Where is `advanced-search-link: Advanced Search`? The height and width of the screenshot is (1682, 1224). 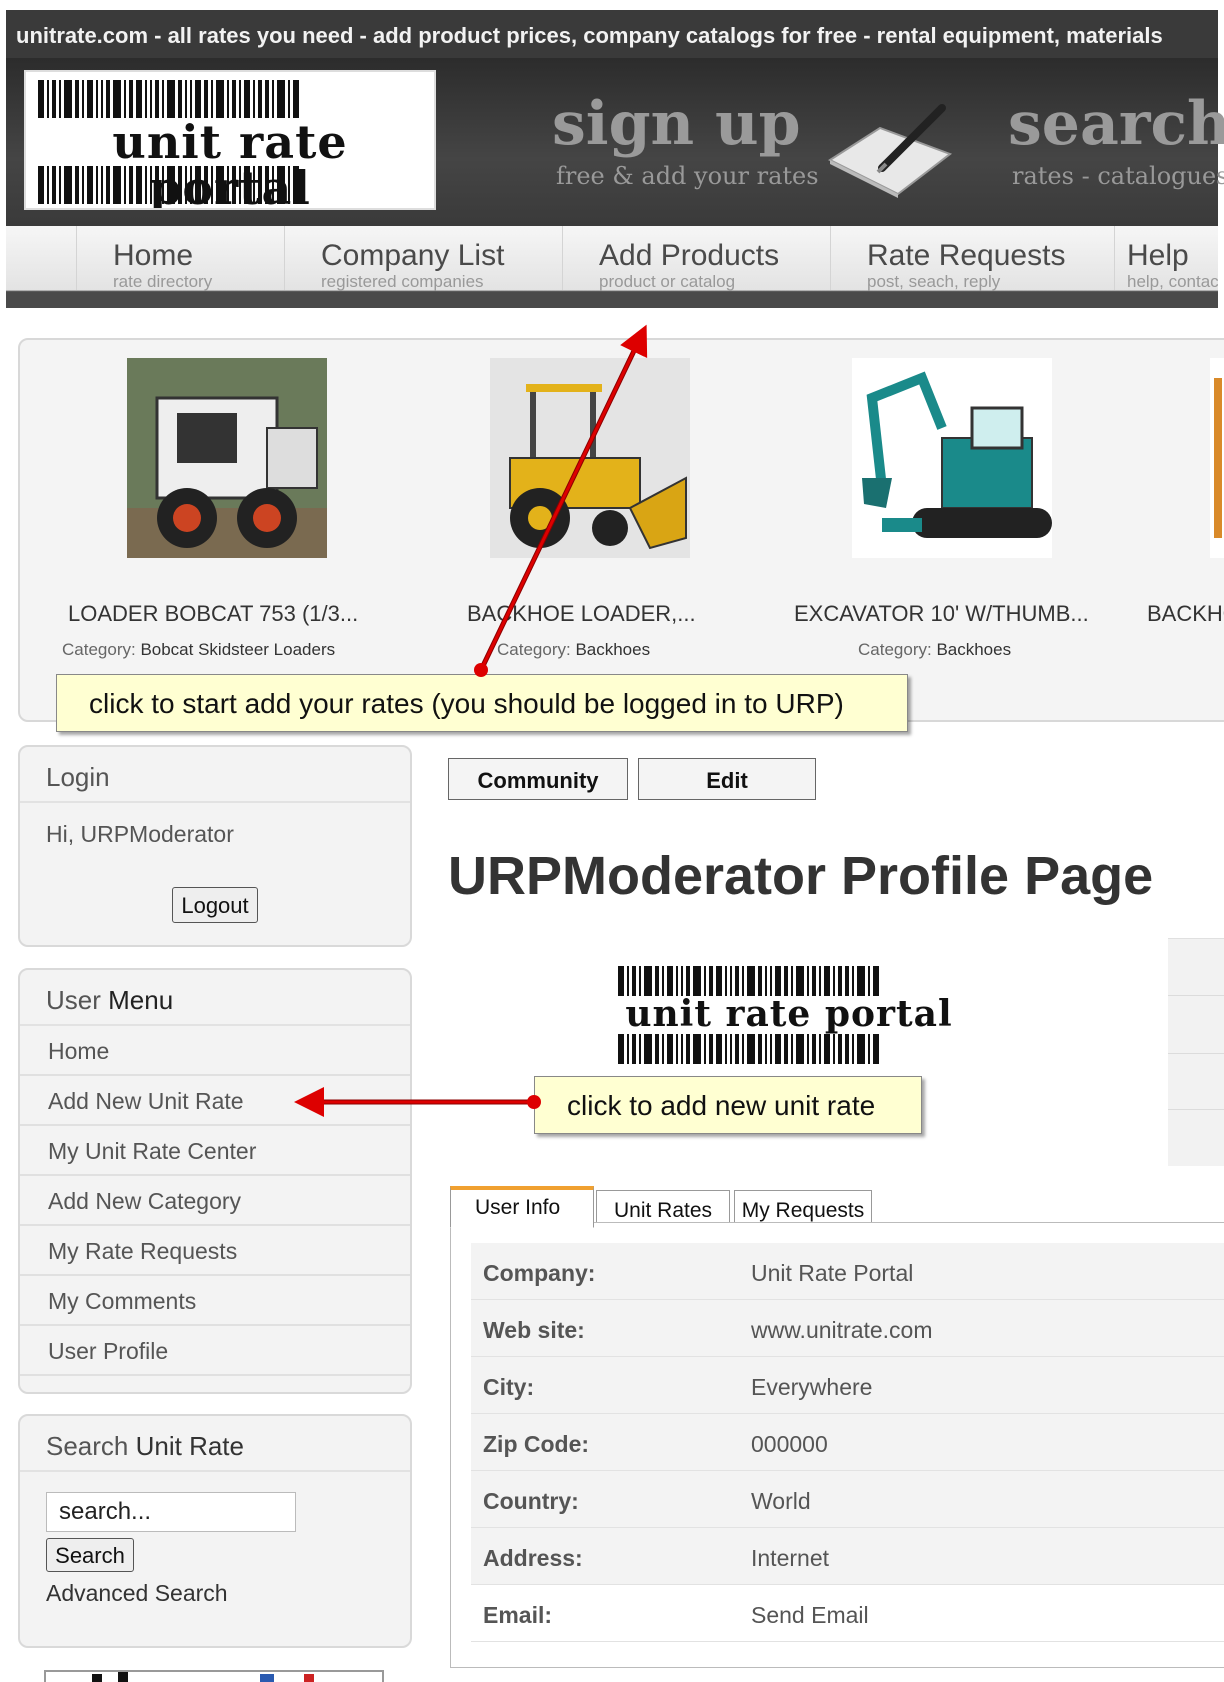
advanced-search-link: Advanced Search is located at coordinates (137, 1593).